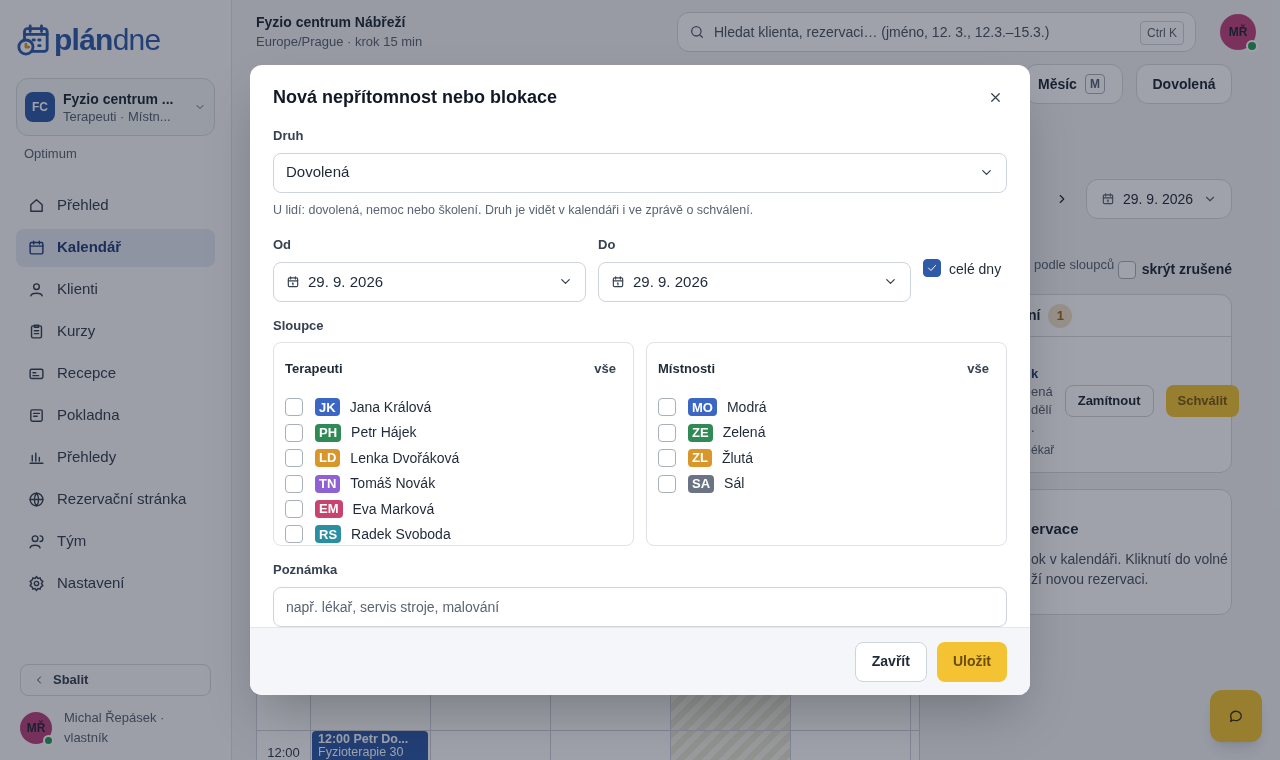  What do you see at coordinates (283, 245) in the screenshot?
I see `field-label: Od` at bounding box center [283, 245].